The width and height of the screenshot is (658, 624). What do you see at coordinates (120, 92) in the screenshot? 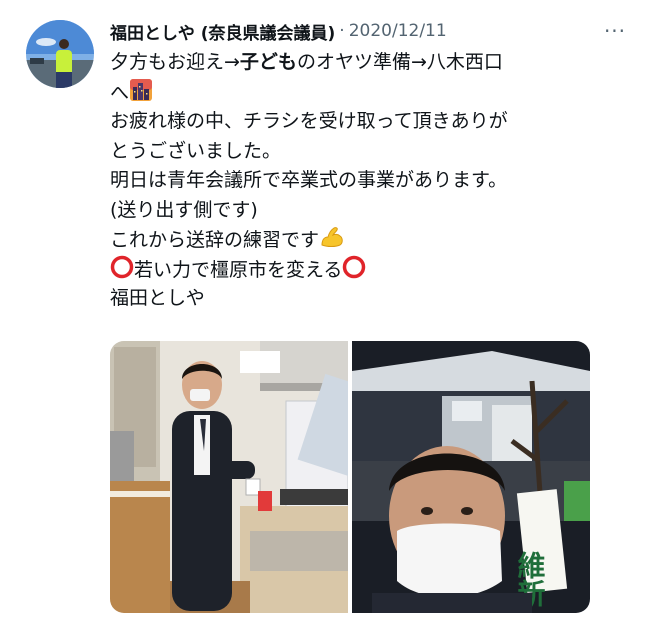
I see `text-segment: へ` at bounding box center [120, 92].